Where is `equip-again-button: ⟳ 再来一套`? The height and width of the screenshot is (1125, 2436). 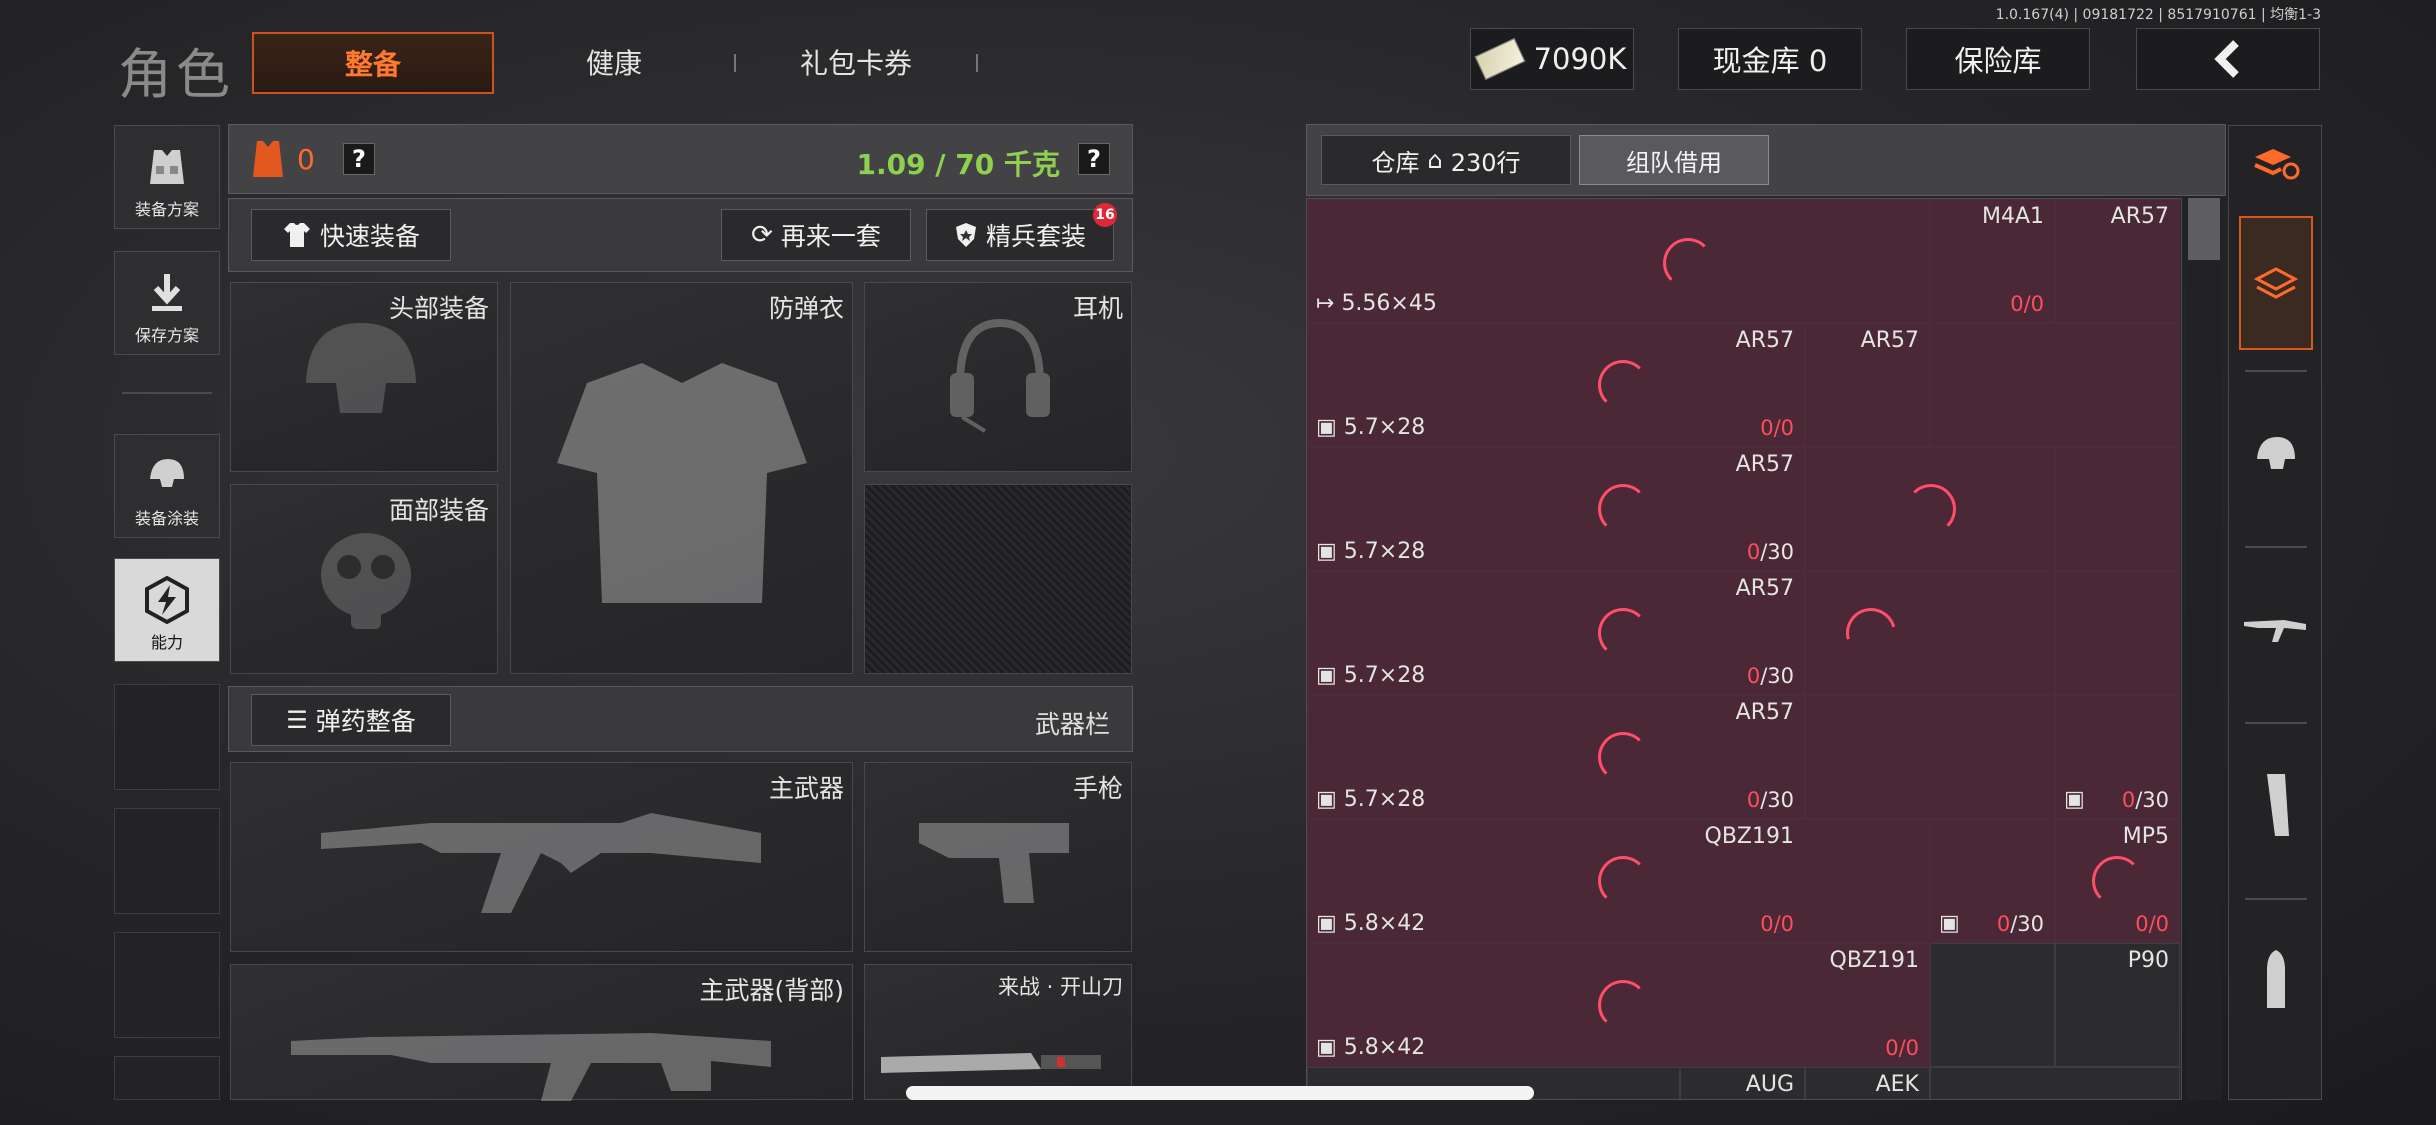
equip-again-button: ⟳ 再来一套 is located at coordinates (816, 235).